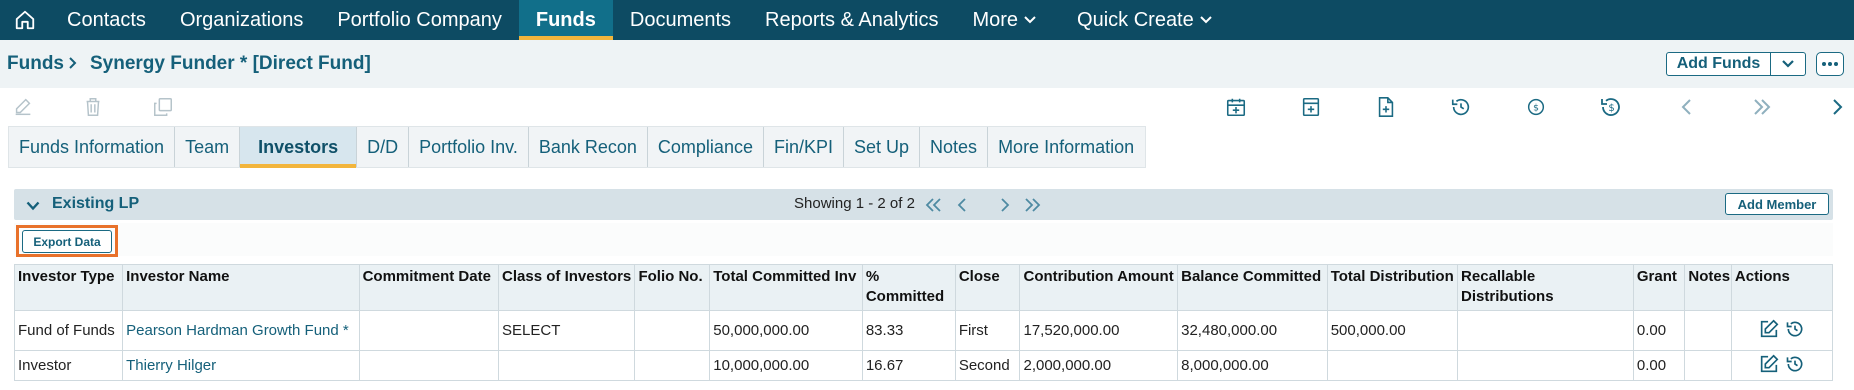 Image resolution: width=1854 pixels, height=390 pixels. I want to click on column-header: Close, so click(987, 287).